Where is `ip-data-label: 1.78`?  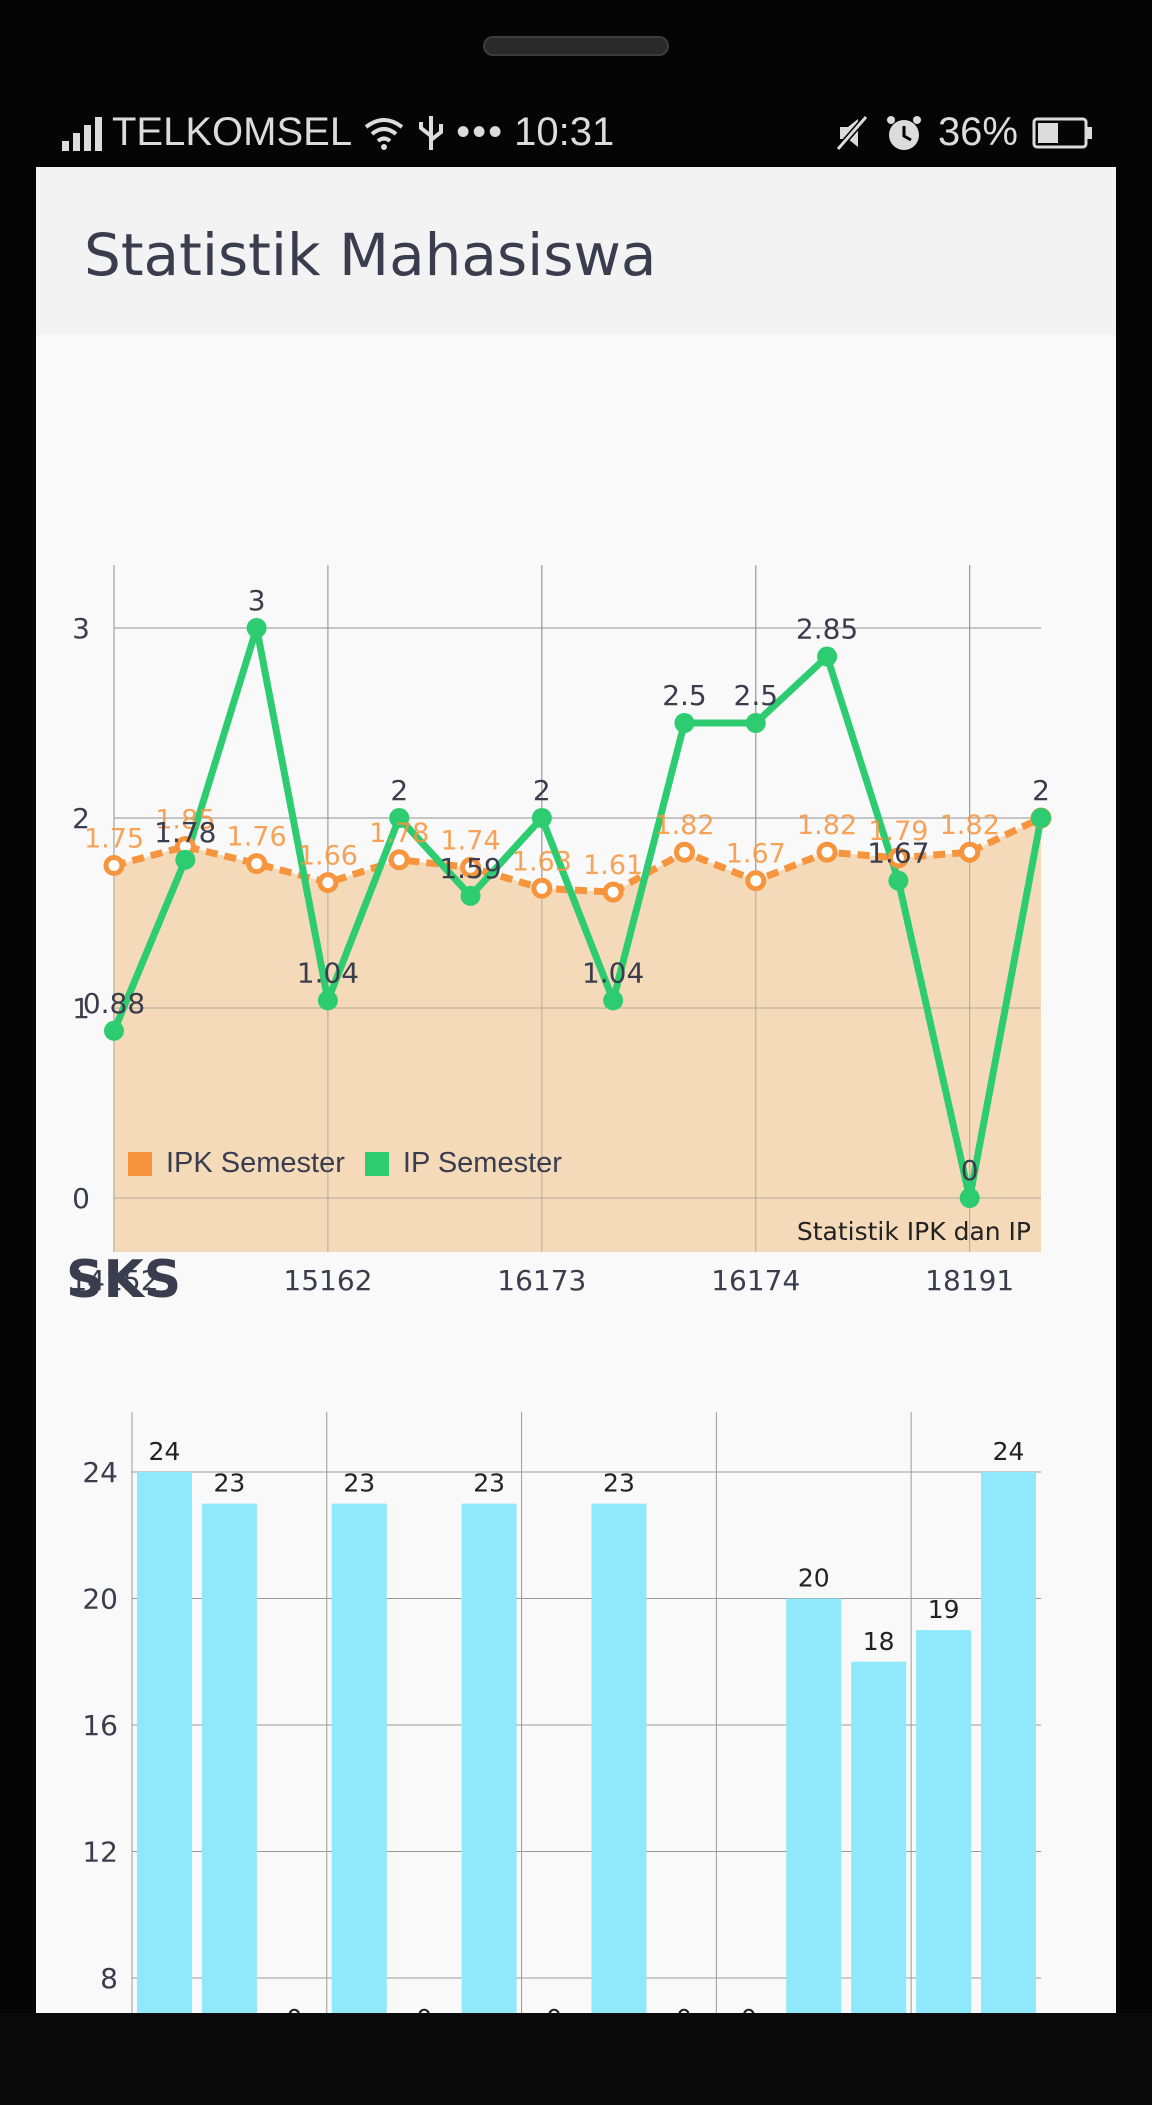
ip-data-label: 1.78 is located at coordinates (185, 832).